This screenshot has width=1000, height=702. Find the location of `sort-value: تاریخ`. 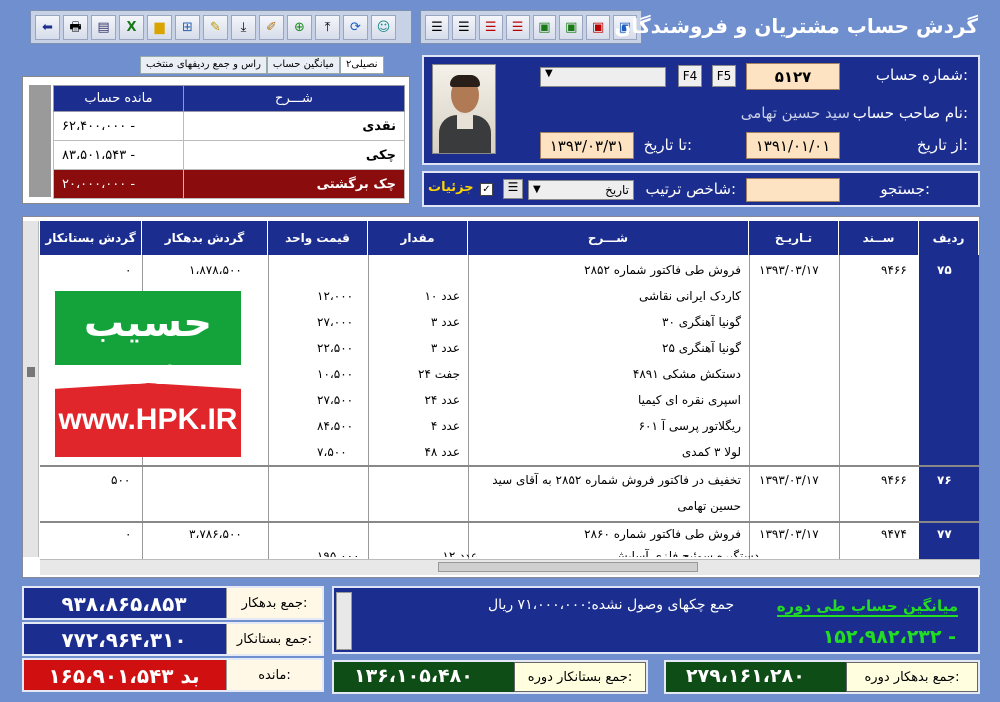

sort-value: تاریخ is located at coordinates (617, 190).